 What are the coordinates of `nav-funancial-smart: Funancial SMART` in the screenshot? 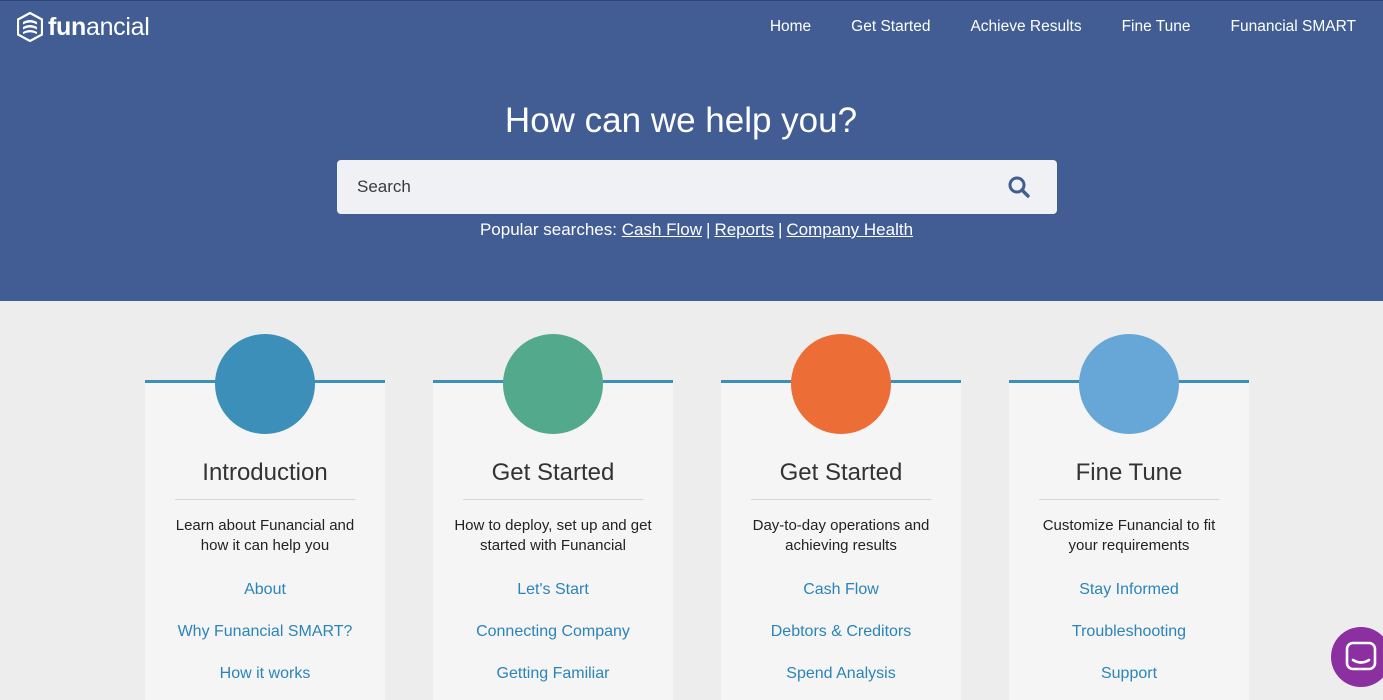 It's located at (1293, 27).